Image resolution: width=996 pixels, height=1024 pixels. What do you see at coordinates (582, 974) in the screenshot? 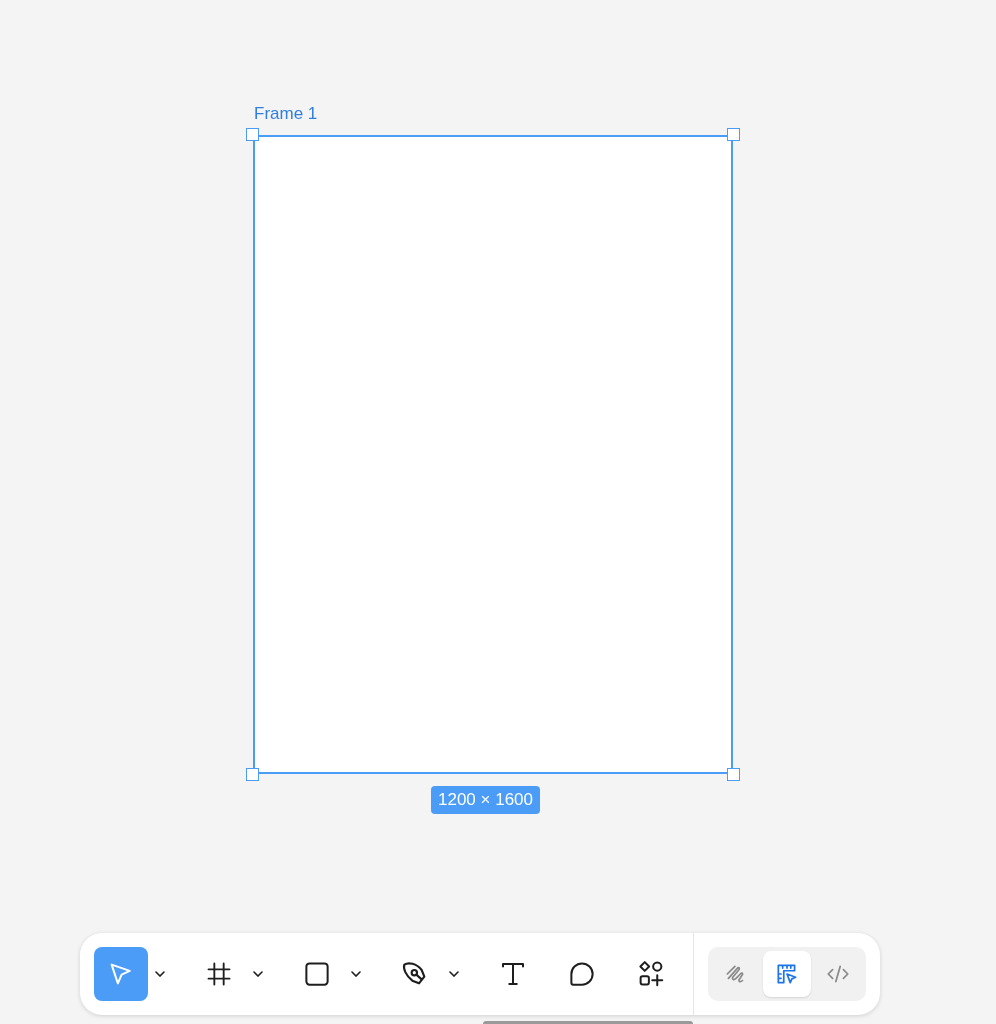
I see `comment-icon` at bounding box center [582, 974].